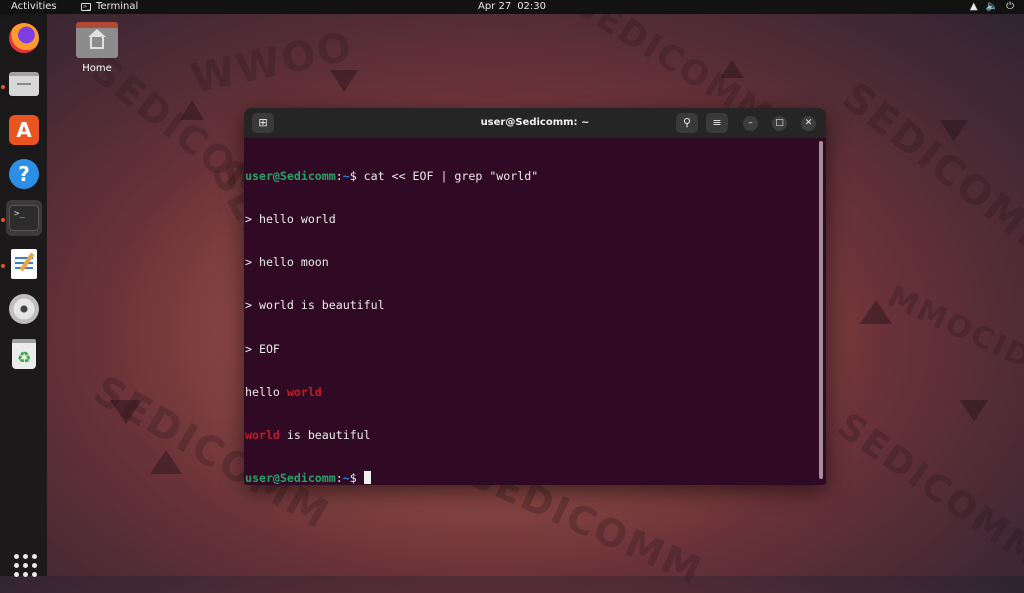  I want to click on output-text: is beautiful, so click(325, 435).